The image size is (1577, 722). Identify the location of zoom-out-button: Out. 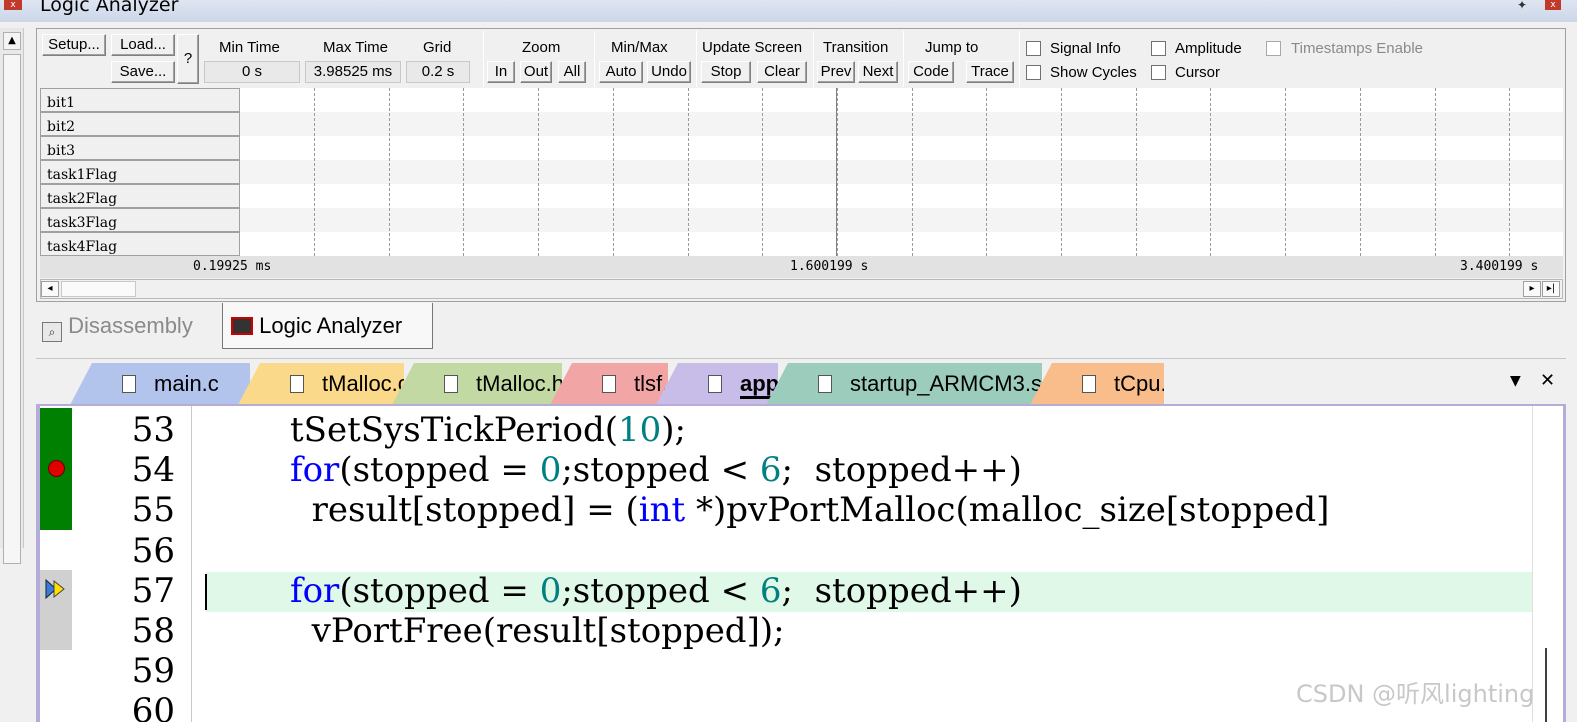
(536, 72).